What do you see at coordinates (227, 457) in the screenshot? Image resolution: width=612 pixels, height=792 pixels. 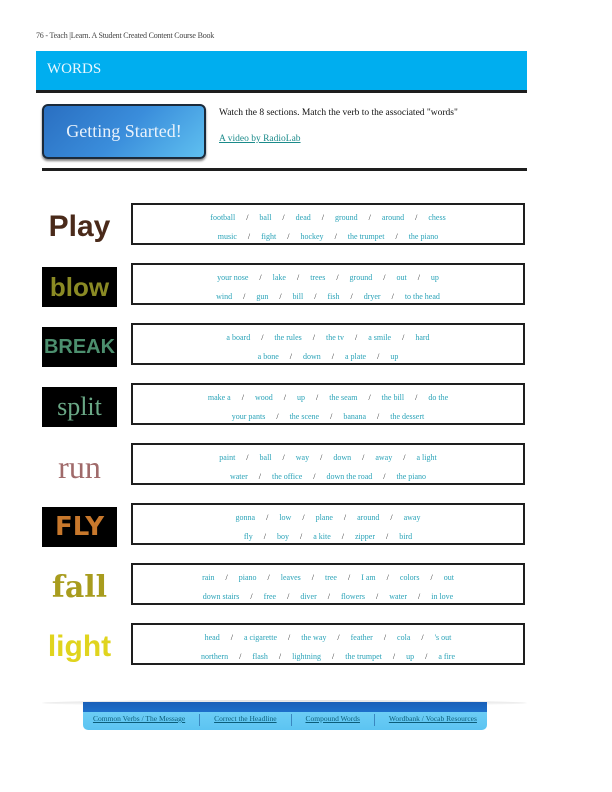 I see `word-item: paint` at bounding box center [227, 457].